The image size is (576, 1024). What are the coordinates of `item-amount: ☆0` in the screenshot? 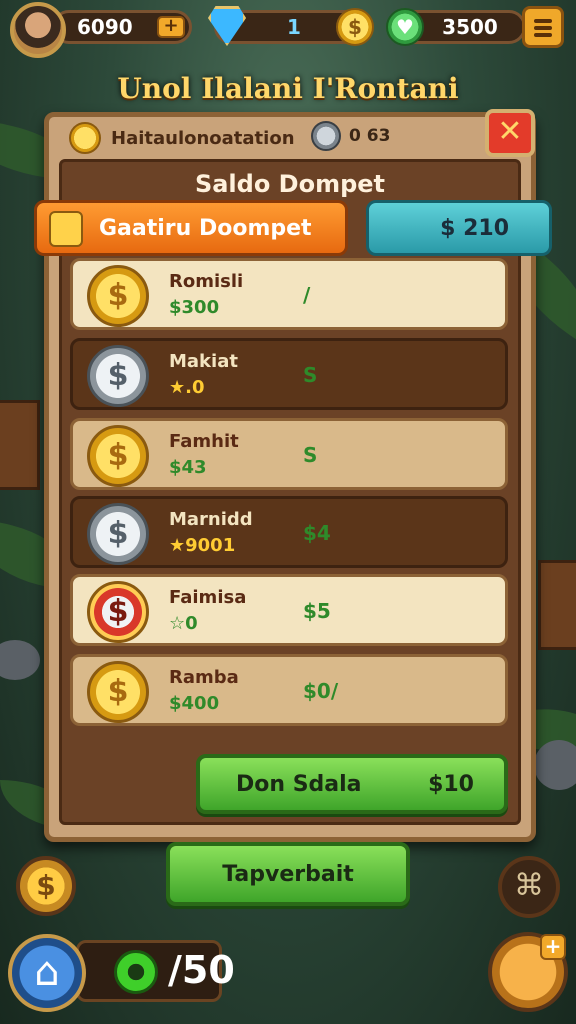 It's located at (183, 623).